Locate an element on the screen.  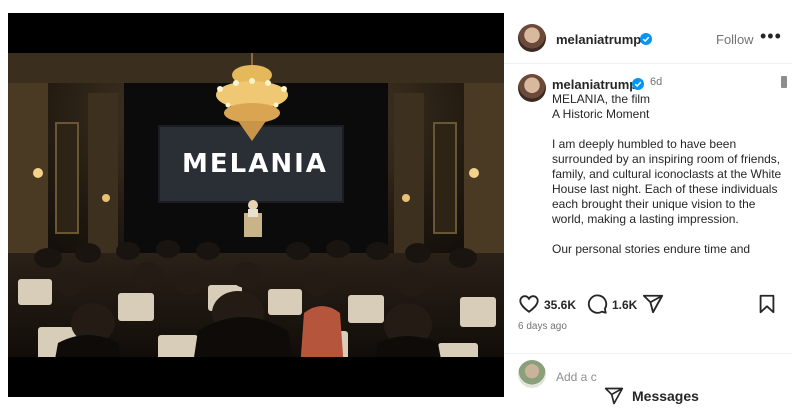
heart-icon is located at coordinates (529, 304).